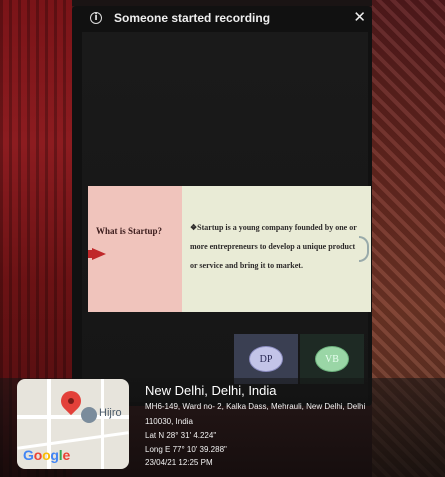 This screenshot has width=445, height=477. I want to click on logo-letter: G, so click(28, 455).